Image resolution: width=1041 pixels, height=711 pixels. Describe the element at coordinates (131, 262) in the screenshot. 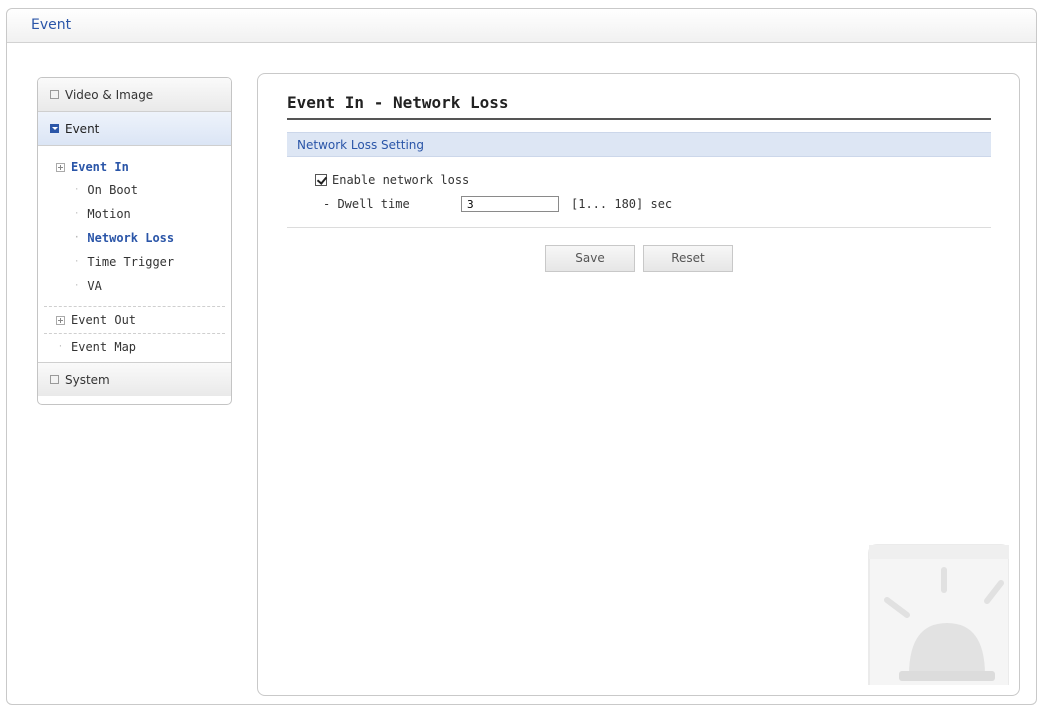

I see `sidebar-item-label: Time Trigger` at that location.